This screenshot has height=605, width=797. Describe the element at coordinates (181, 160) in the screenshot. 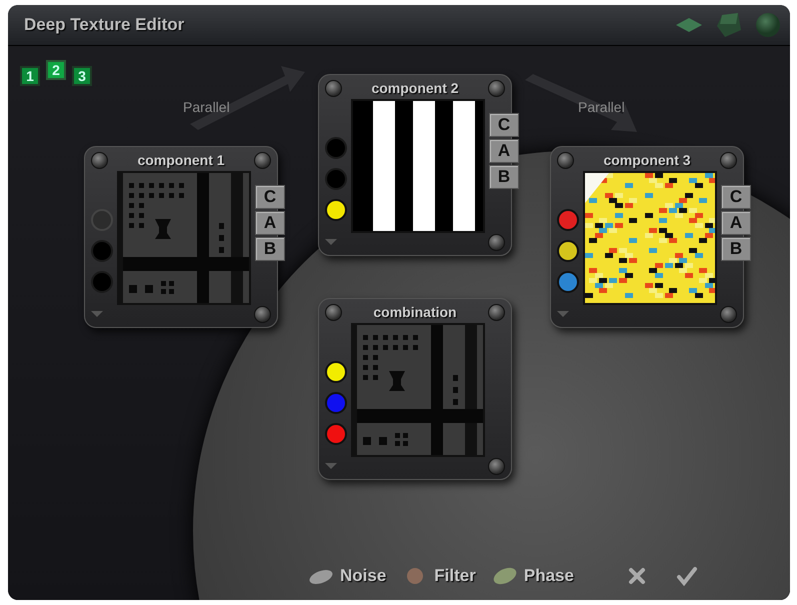

I see `panel-title: component 1` at that location.